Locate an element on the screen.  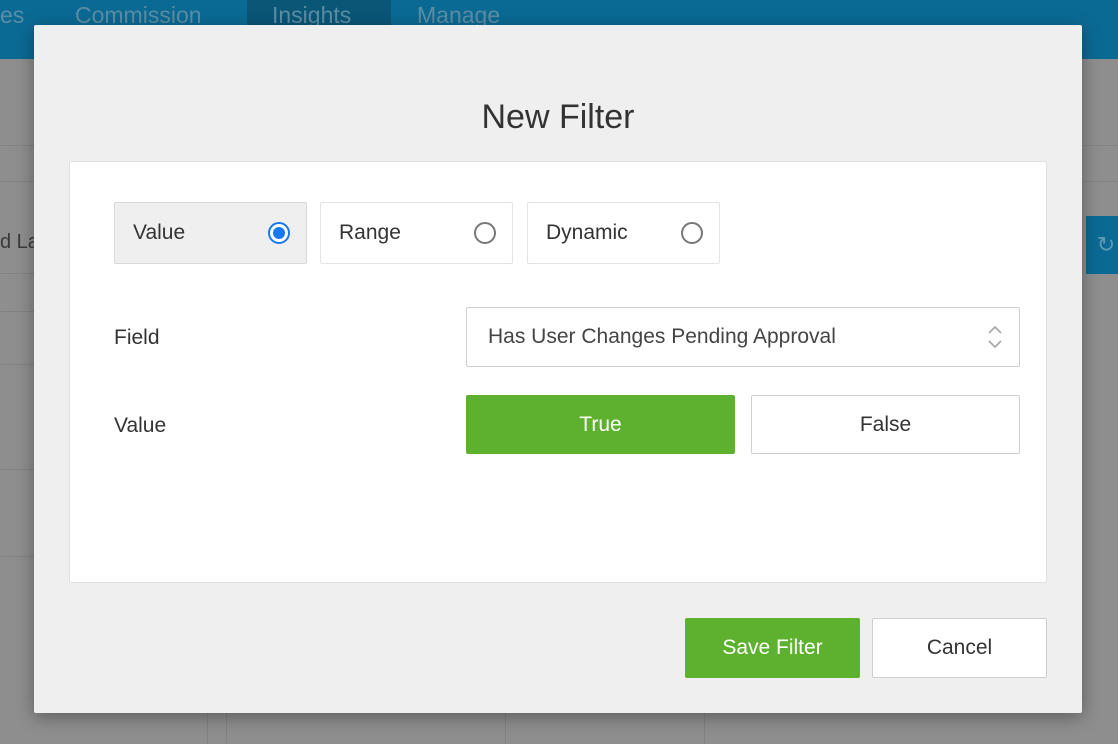
filter-type-dynamic: Dynamic is located at coordinates (623, 233).